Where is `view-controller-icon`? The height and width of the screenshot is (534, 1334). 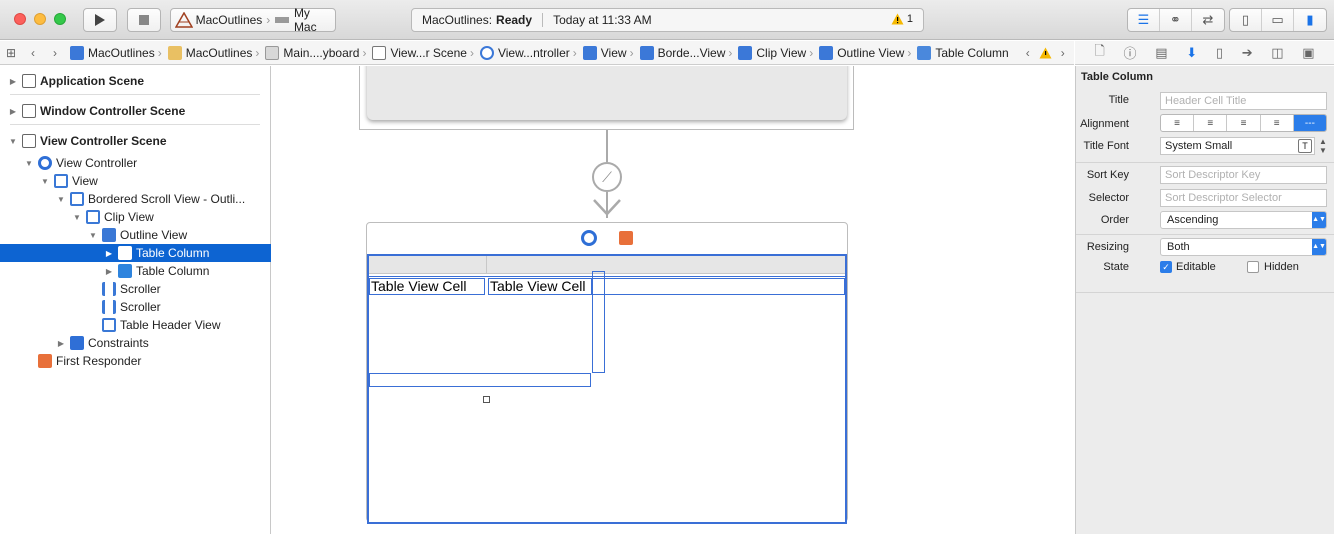 view-controller-icon is located at coordinates (589, 238).